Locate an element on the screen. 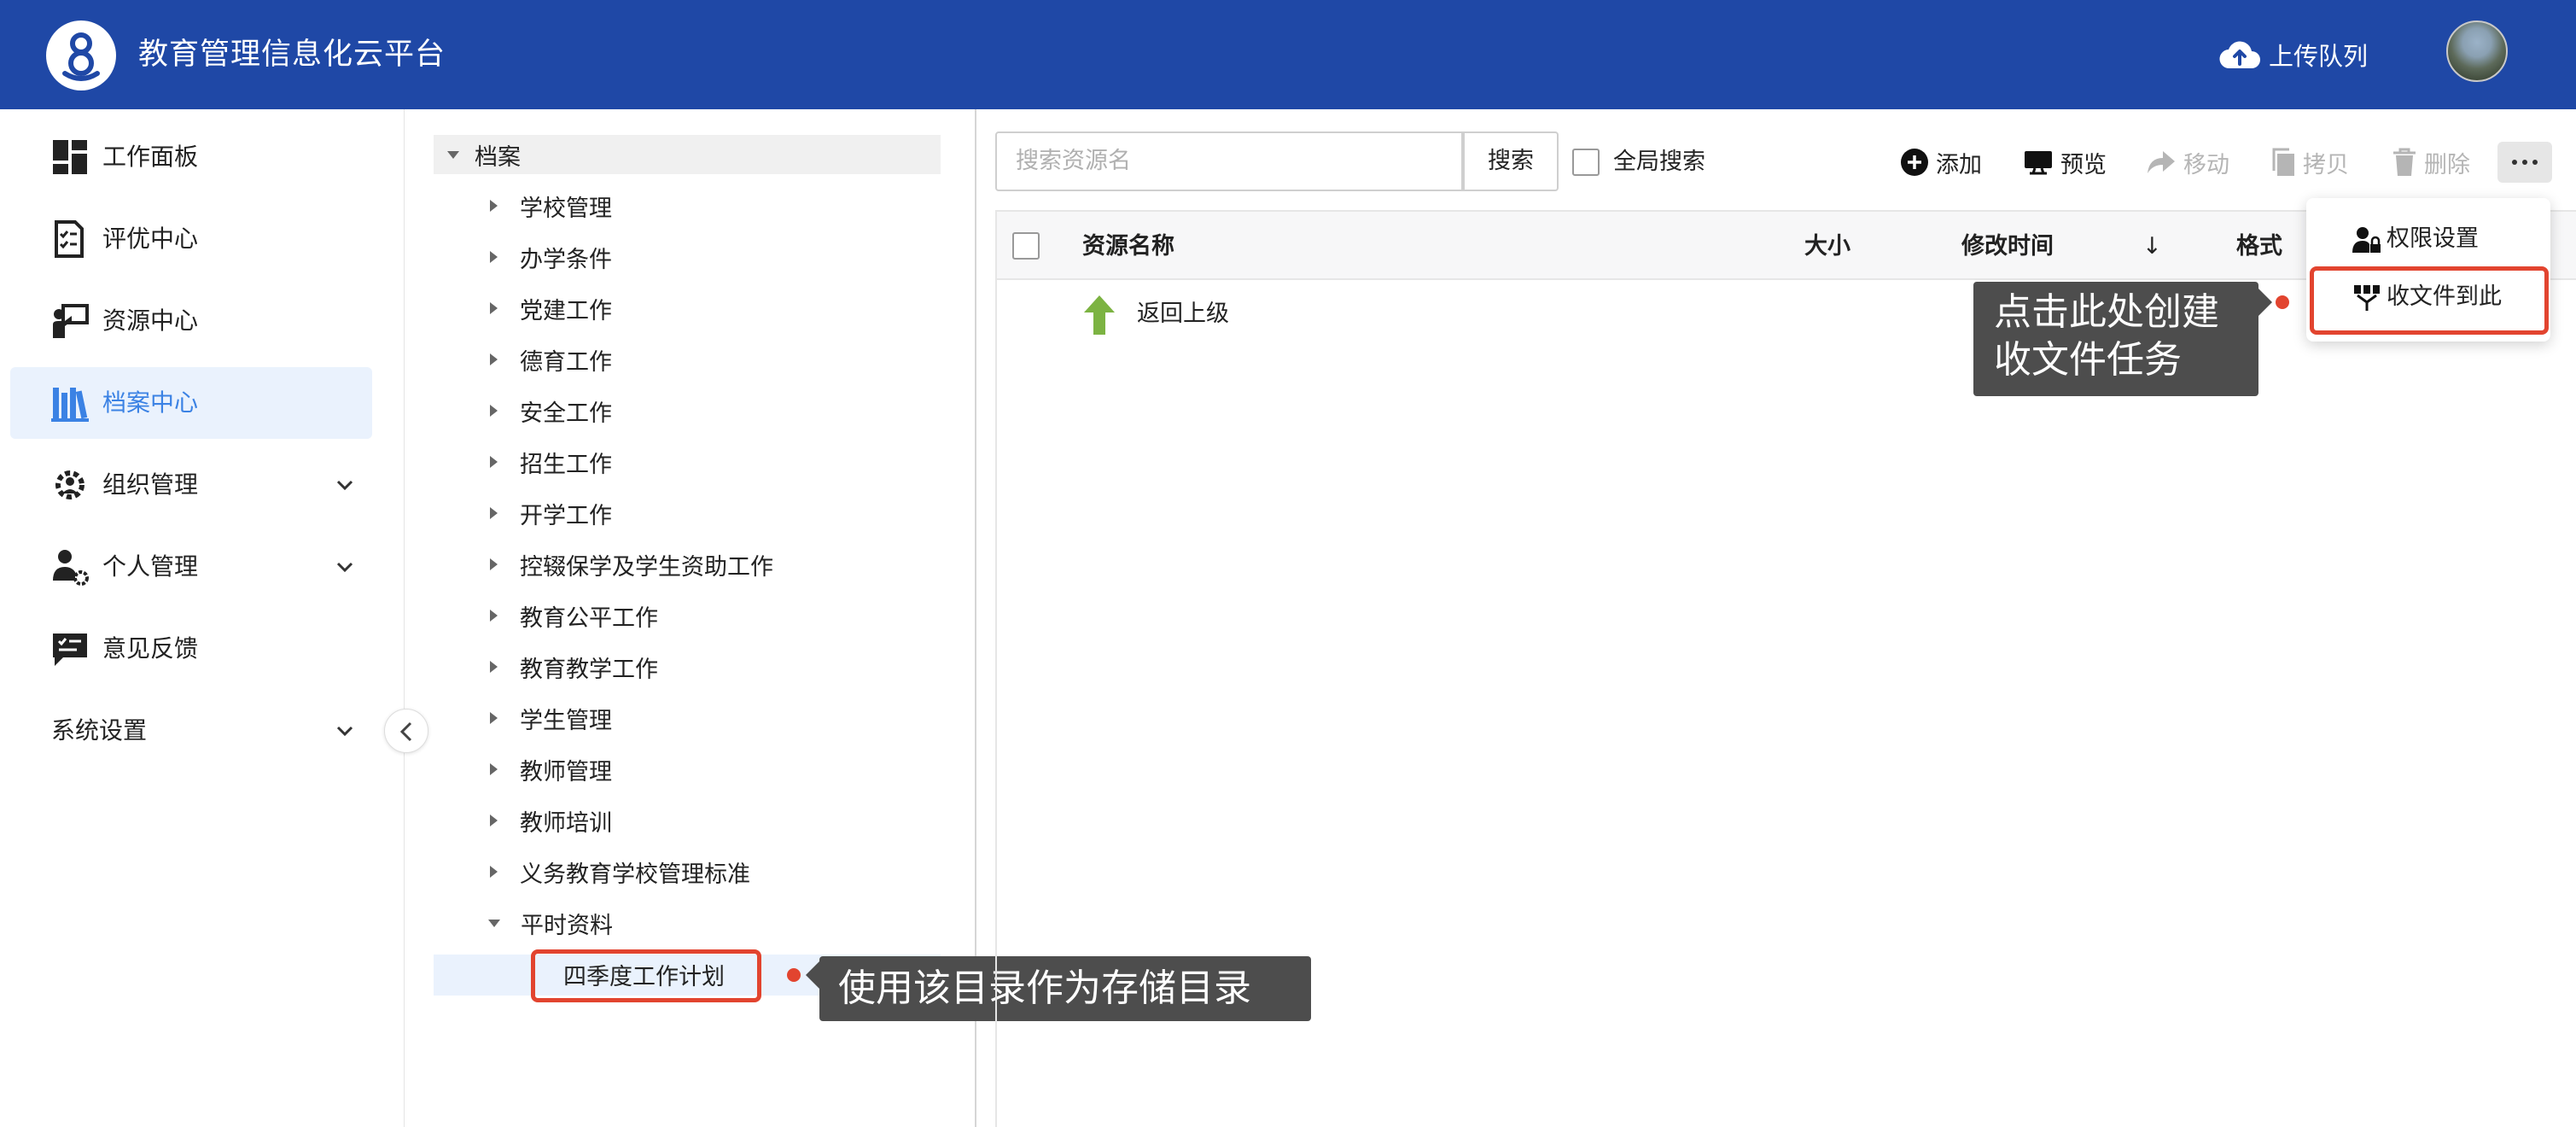  tree-node: 德育工作 is located at coordinates (551, 359).